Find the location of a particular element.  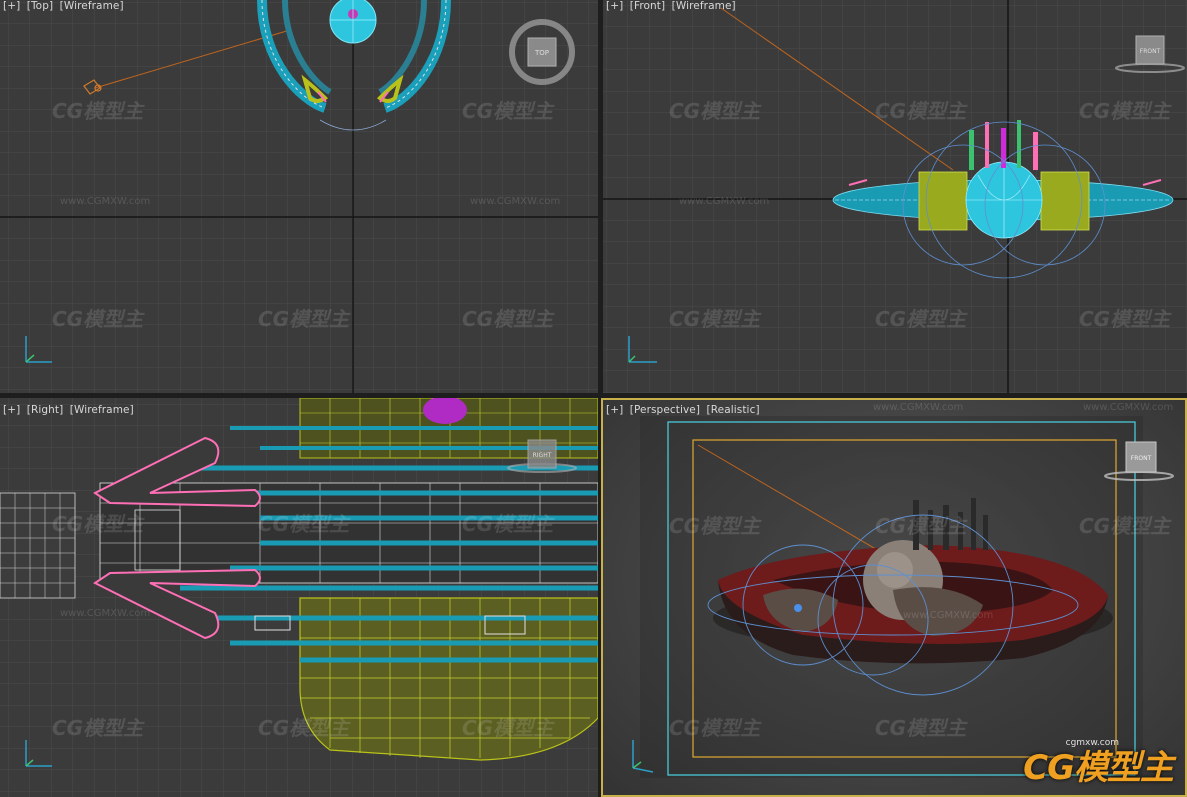

viewport-perspective-view-button: [Perspective] is located at coordinates (665, 410).